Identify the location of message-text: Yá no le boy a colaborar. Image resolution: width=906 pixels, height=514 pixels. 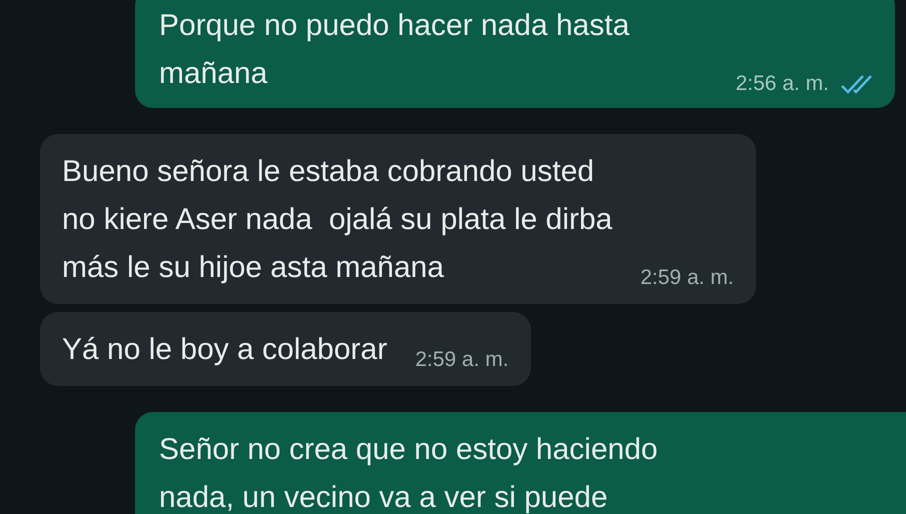
(225, 350).